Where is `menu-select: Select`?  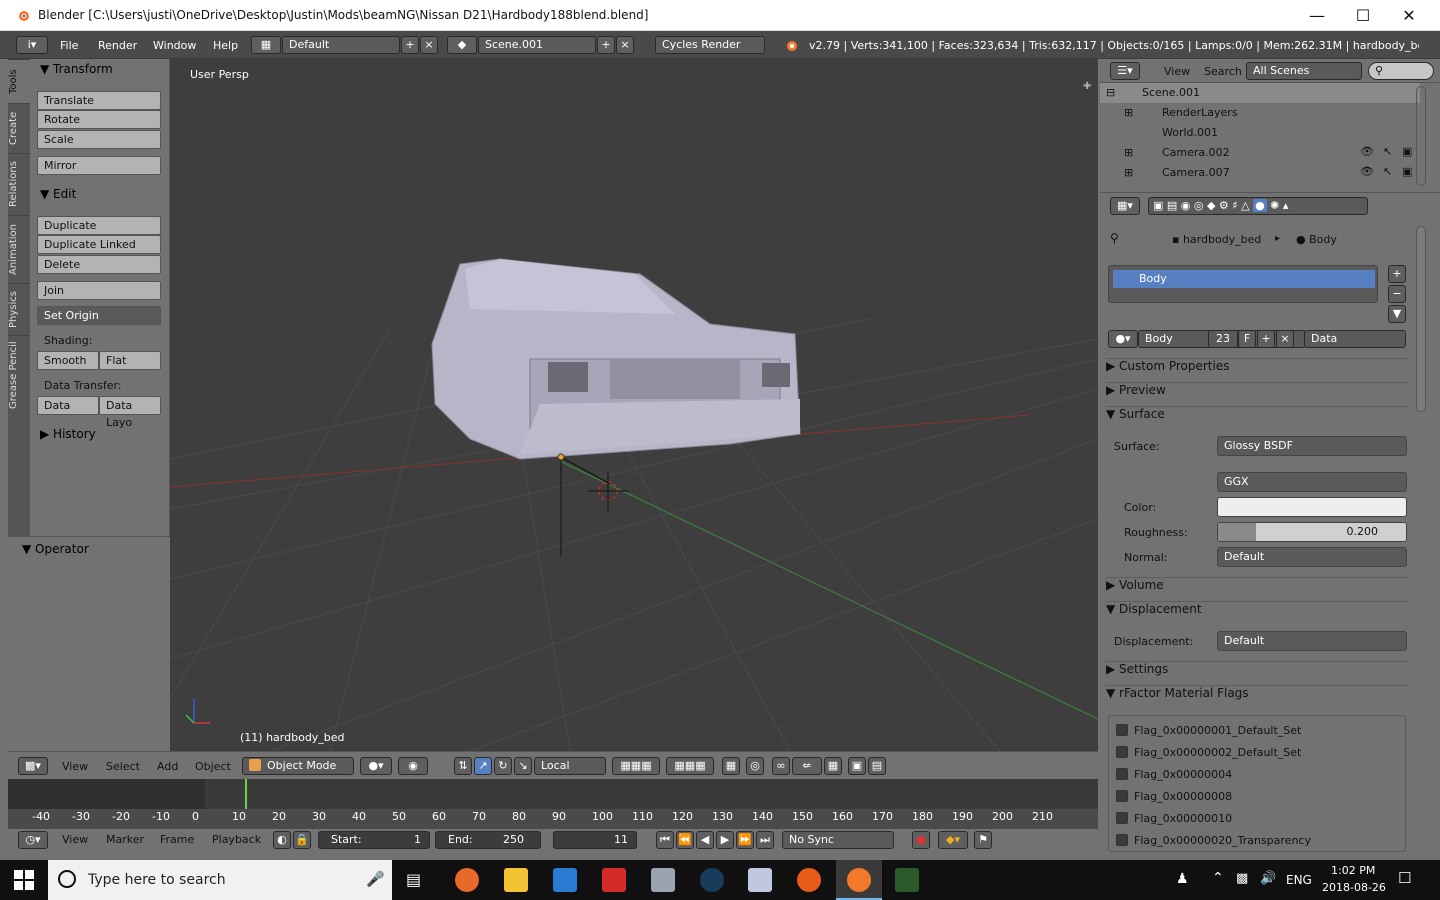 menu-select: Select is located at coordinates (123, 766).